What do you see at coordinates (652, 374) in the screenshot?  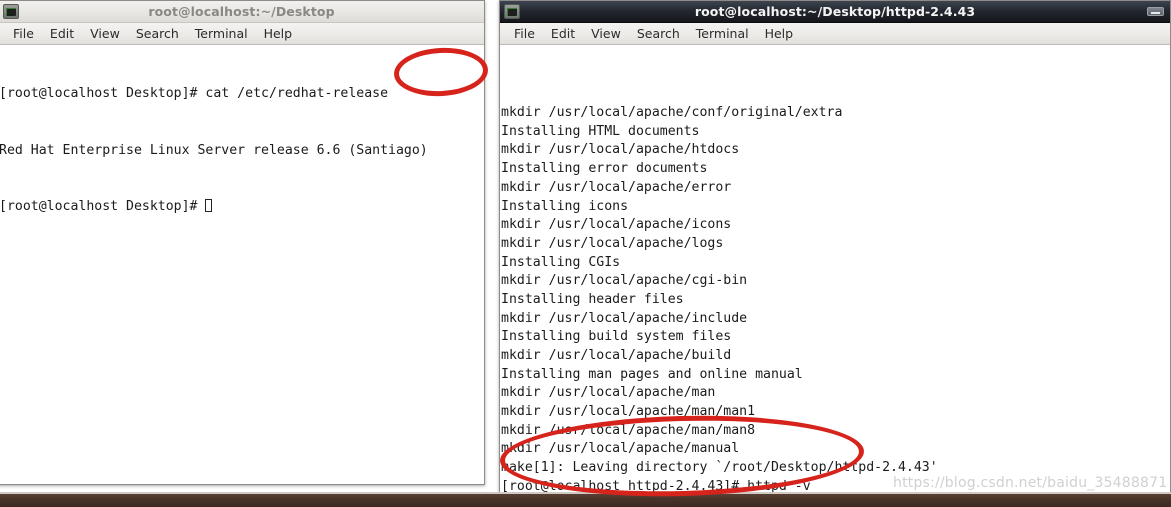 I see `terminal-line: Installing man pages and online manual` at bounding box center [652, 374].